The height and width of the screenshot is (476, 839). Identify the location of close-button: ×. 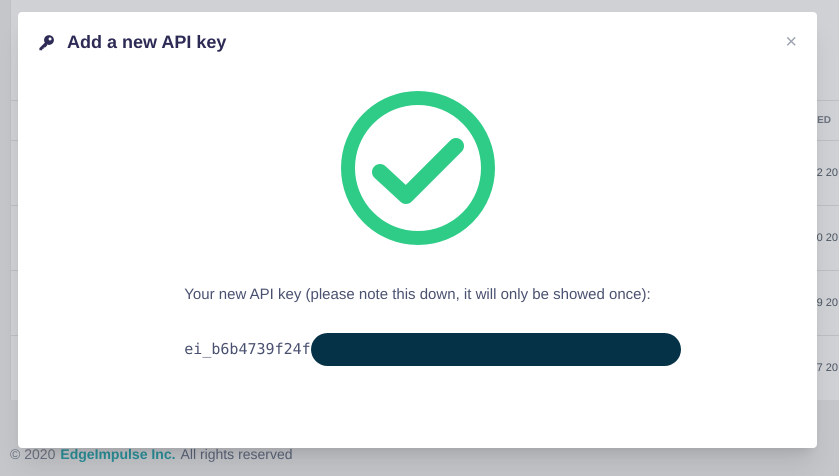
(791, 42).